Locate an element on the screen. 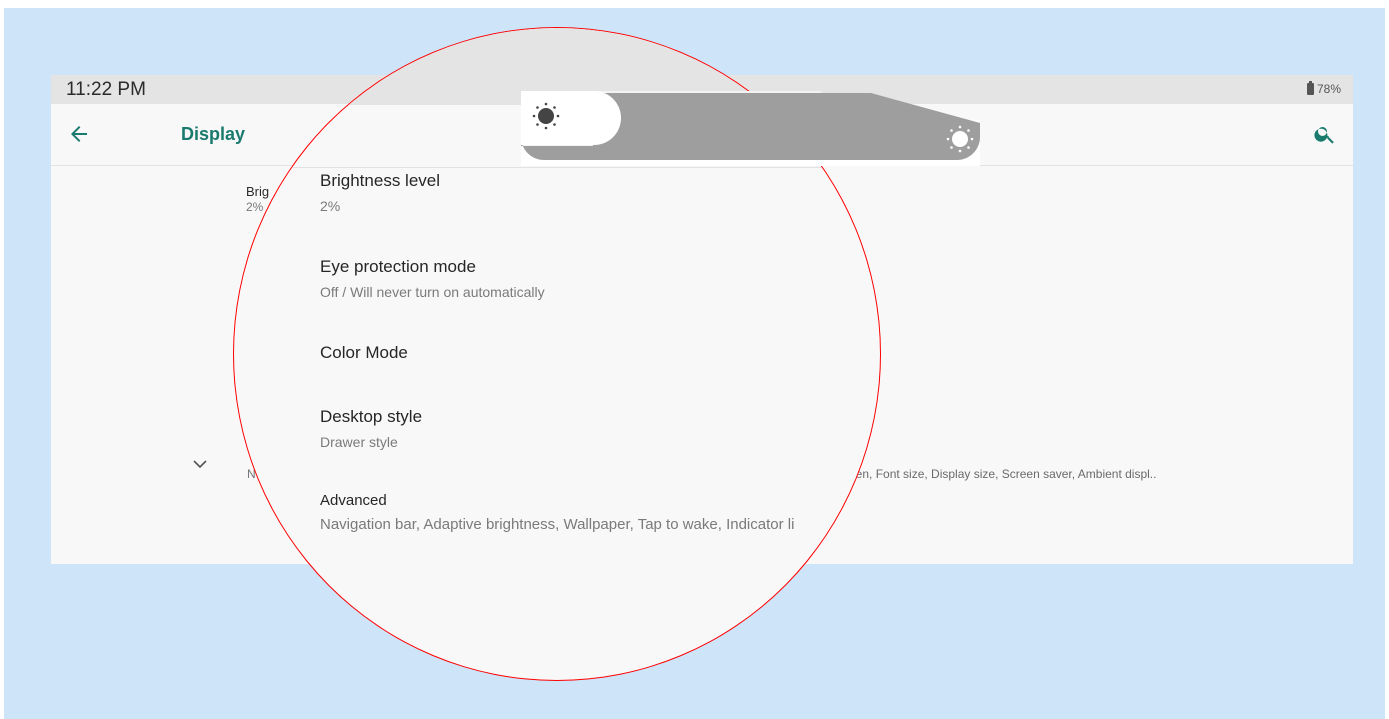  search-icon is located at coordinates (1325, 134).